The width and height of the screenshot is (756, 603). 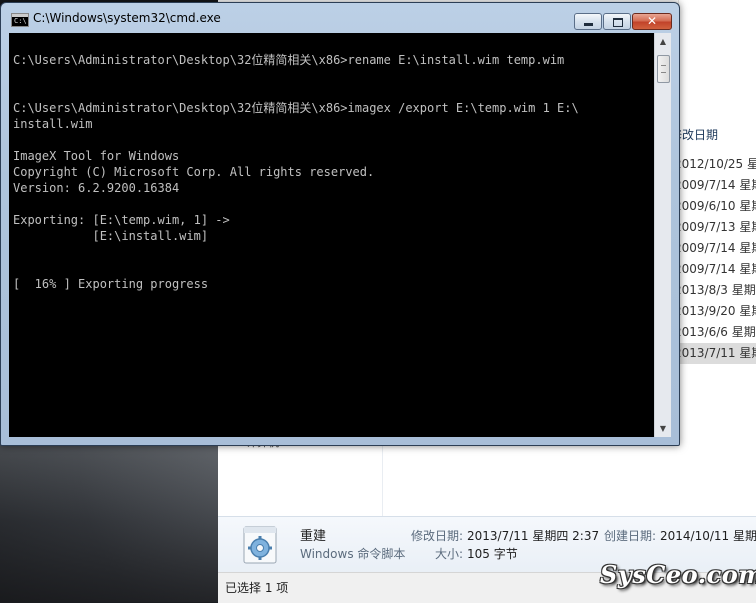 I want to click on file-row-date-selected: 2013/7/11 星期, so click(x=715, y=353).